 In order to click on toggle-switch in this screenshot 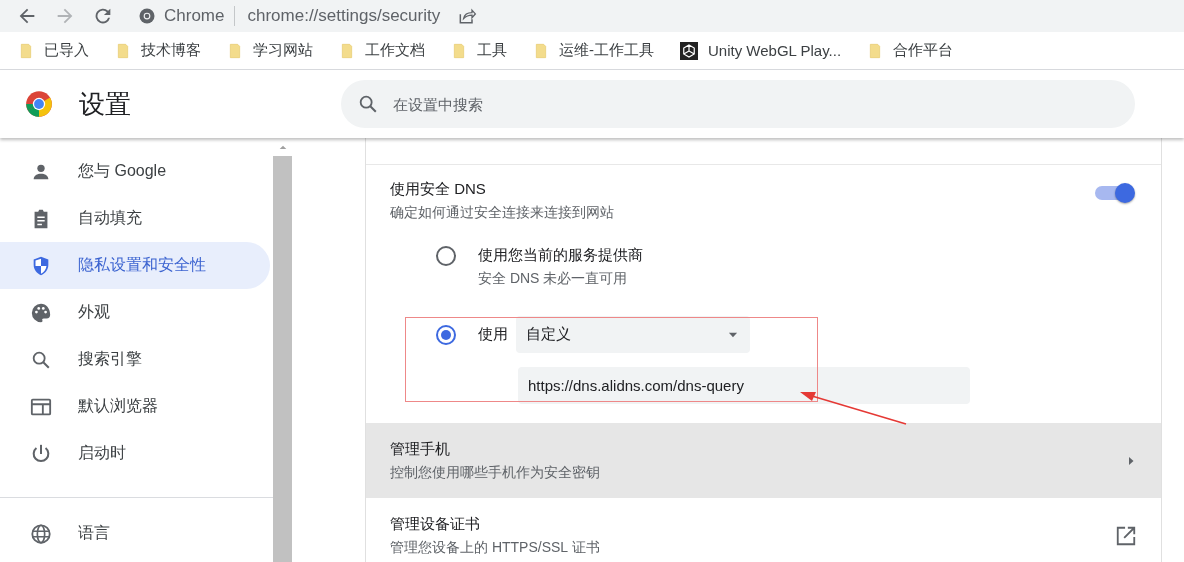, I will do `click(1114, 193)`.